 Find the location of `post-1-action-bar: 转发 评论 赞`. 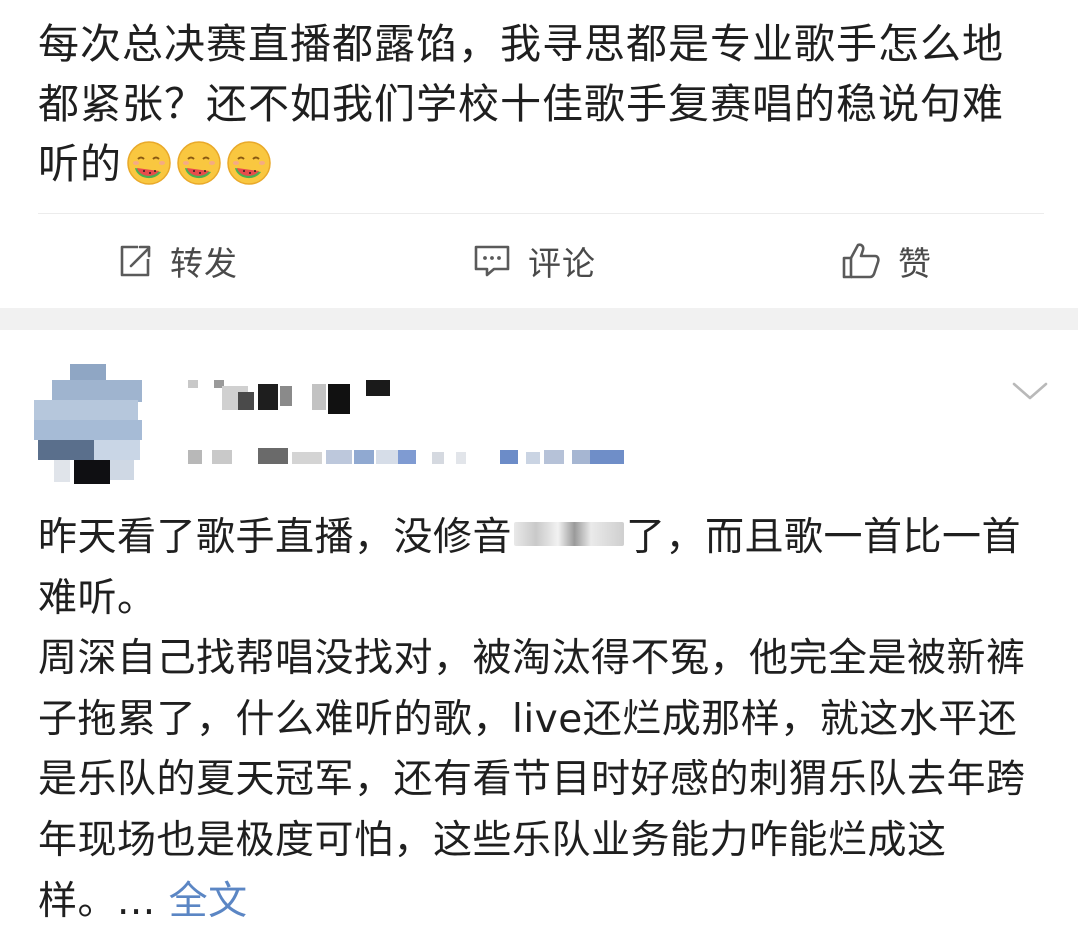

post-1-action-bar: 转发 评论 赞 is located at coordinates (539, 261).